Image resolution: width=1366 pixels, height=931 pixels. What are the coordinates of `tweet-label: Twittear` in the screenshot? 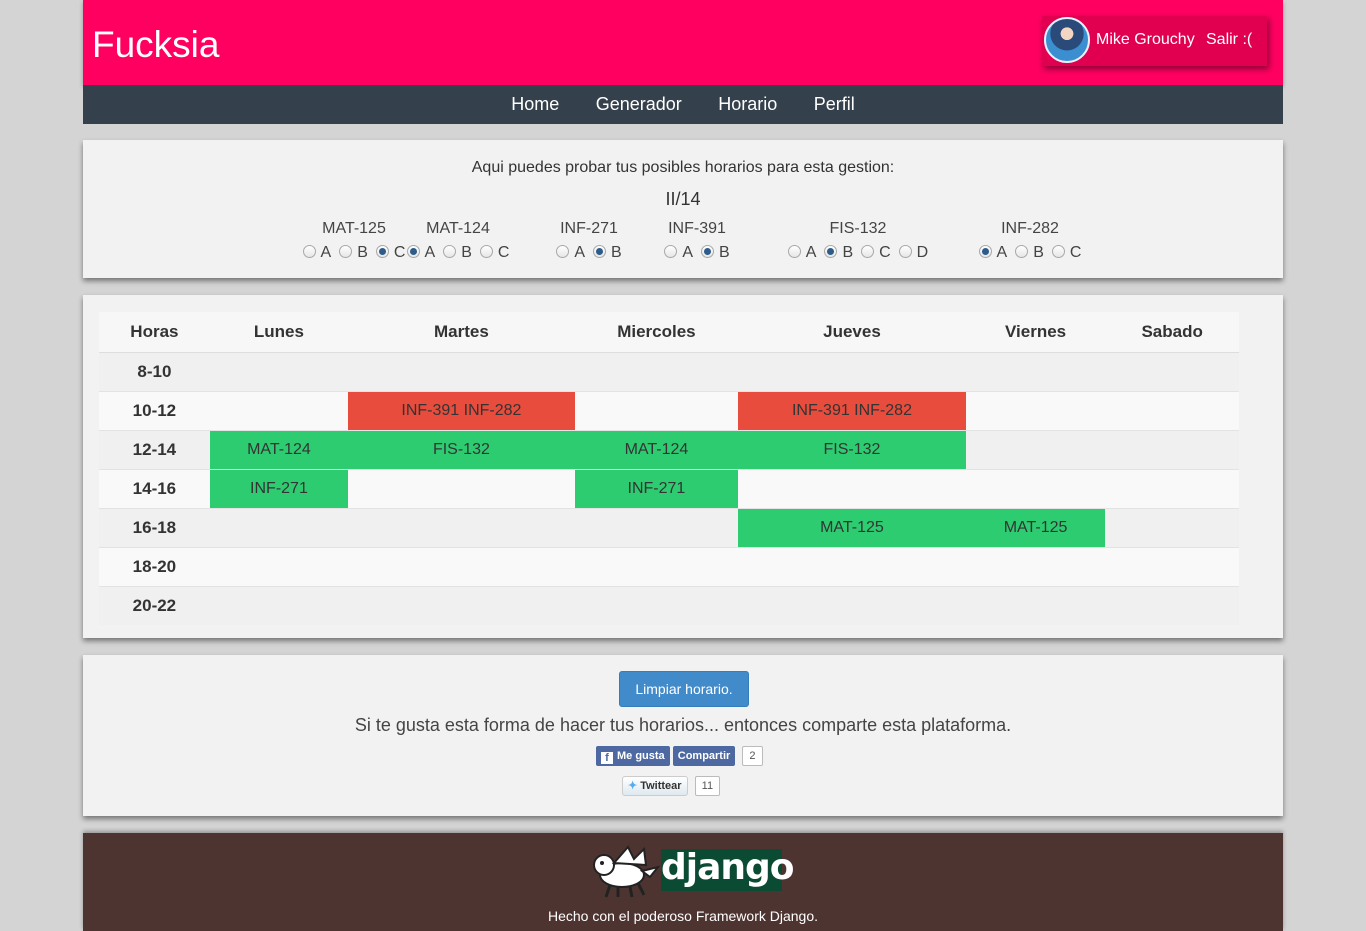 It's located at (661, 786).